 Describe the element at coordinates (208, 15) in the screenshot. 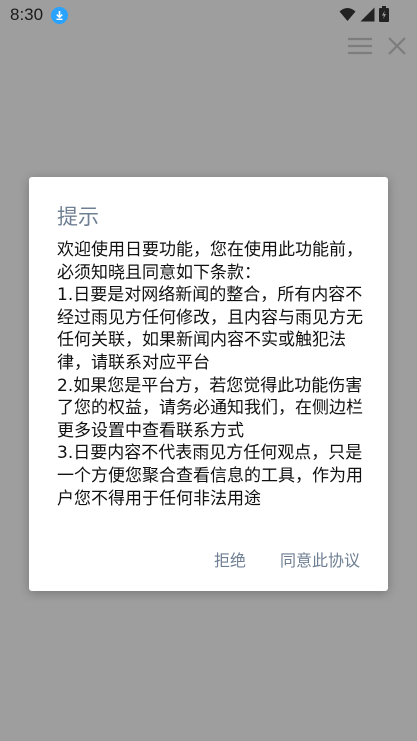

I see `status-bar: 8:30` at that location.